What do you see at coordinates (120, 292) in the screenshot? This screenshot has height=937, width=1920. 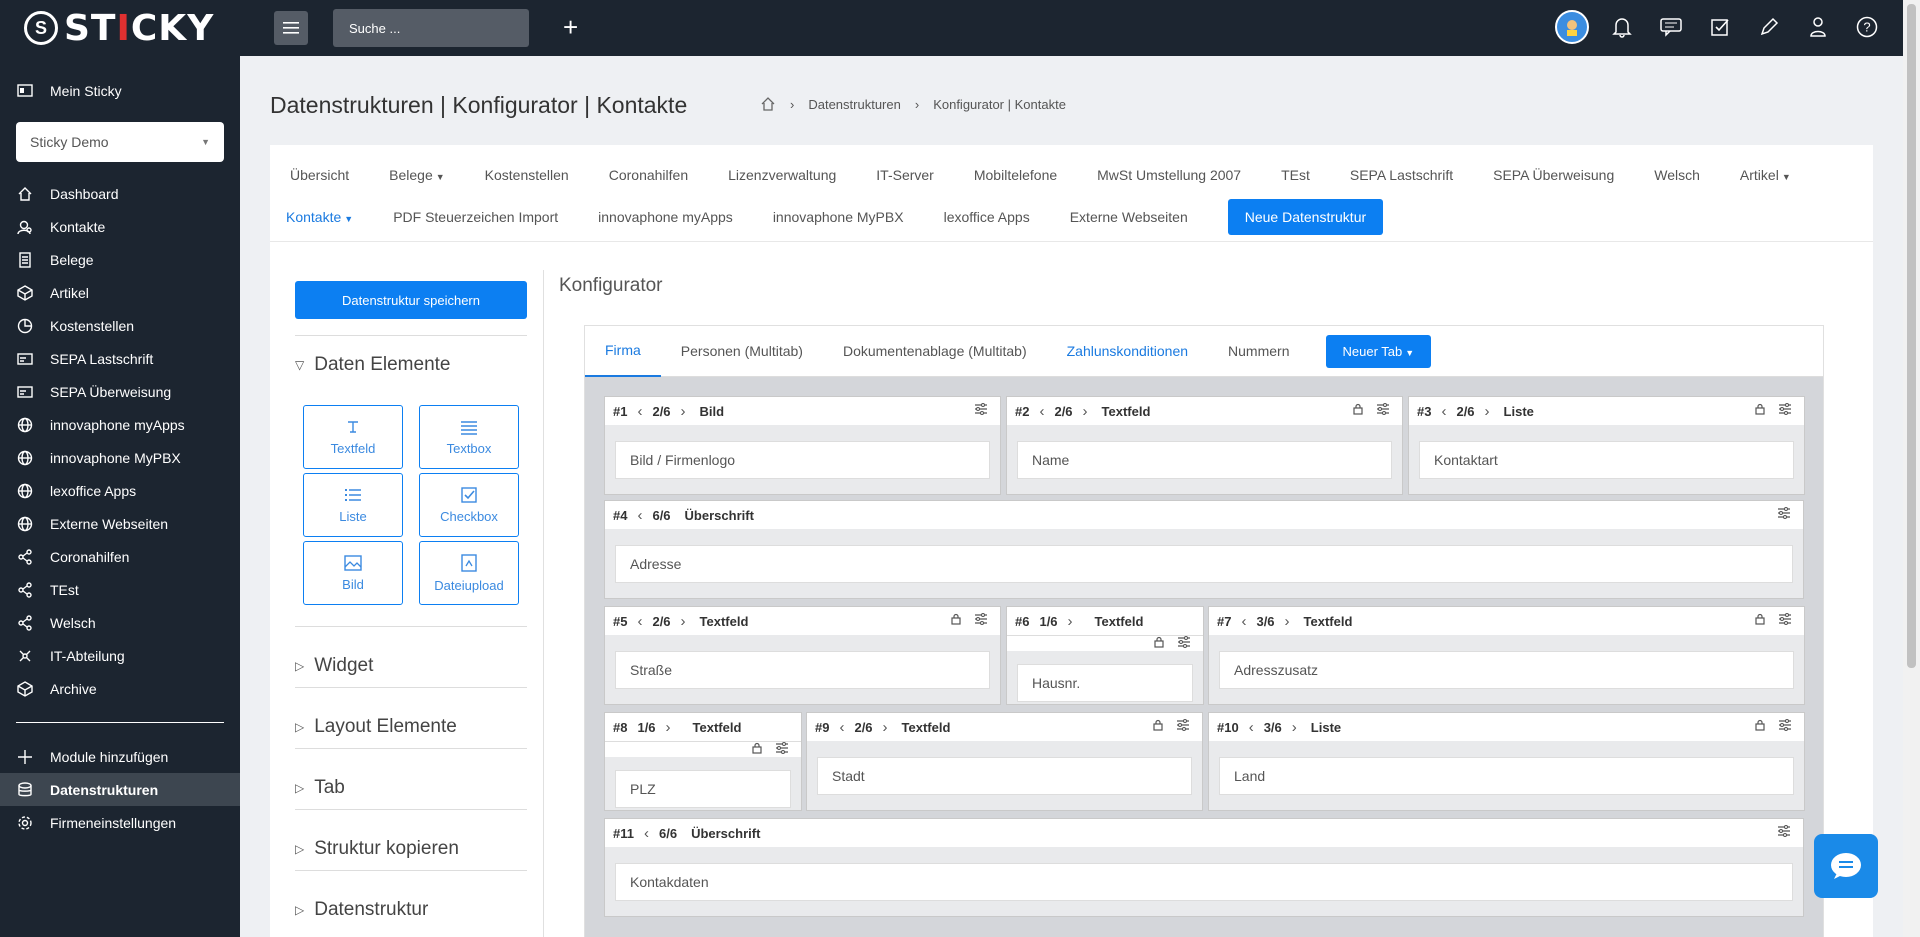 I see `sidebar-item-artikel: Artikel` at bounding box center [120, 292].